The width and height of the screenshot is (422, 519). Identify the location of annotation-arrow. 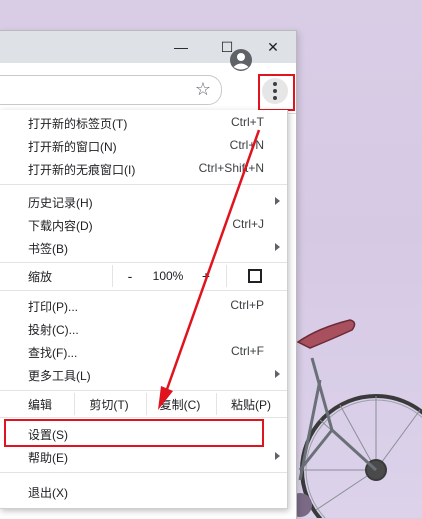
(209, 269).